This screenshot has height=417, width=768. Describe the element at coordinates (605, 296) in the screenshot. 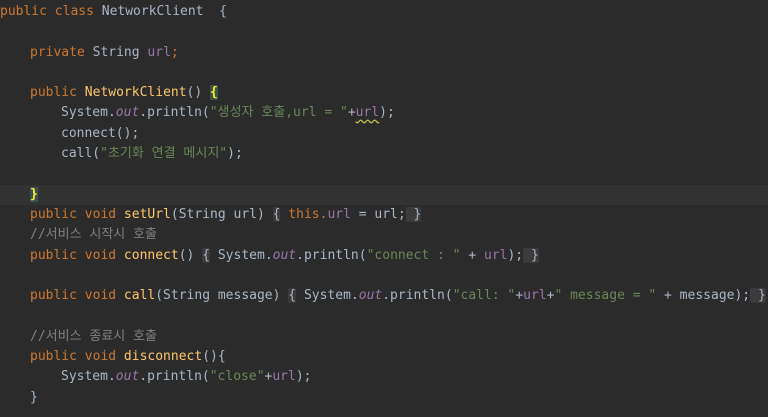

I see `string-literal: " message = "` at that location.